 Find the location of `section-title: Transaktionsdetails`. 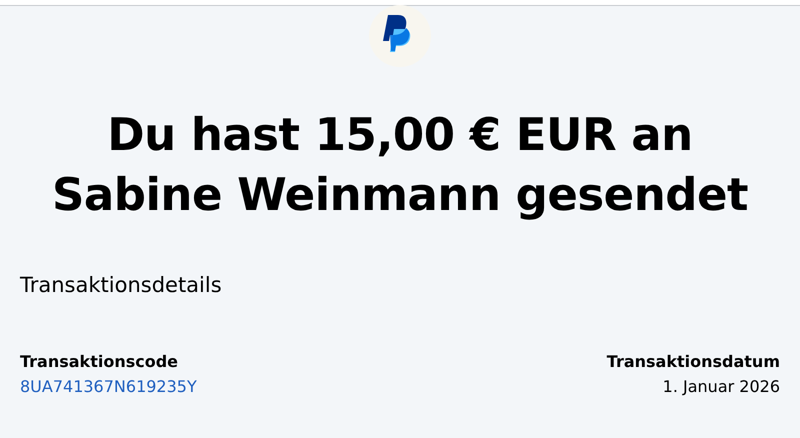

section-title: Transaktionsdetails is located at coordinates (121, 285).